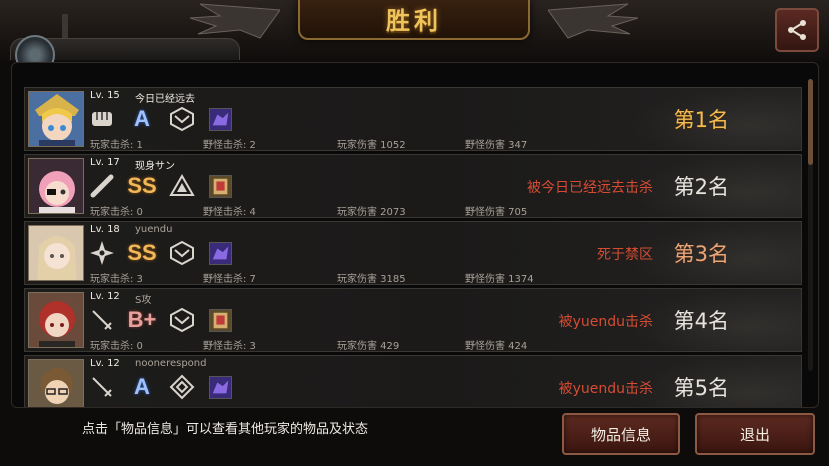 The image size is (829, 466). I want to click on grade-badge: B+, so click(142, 320).